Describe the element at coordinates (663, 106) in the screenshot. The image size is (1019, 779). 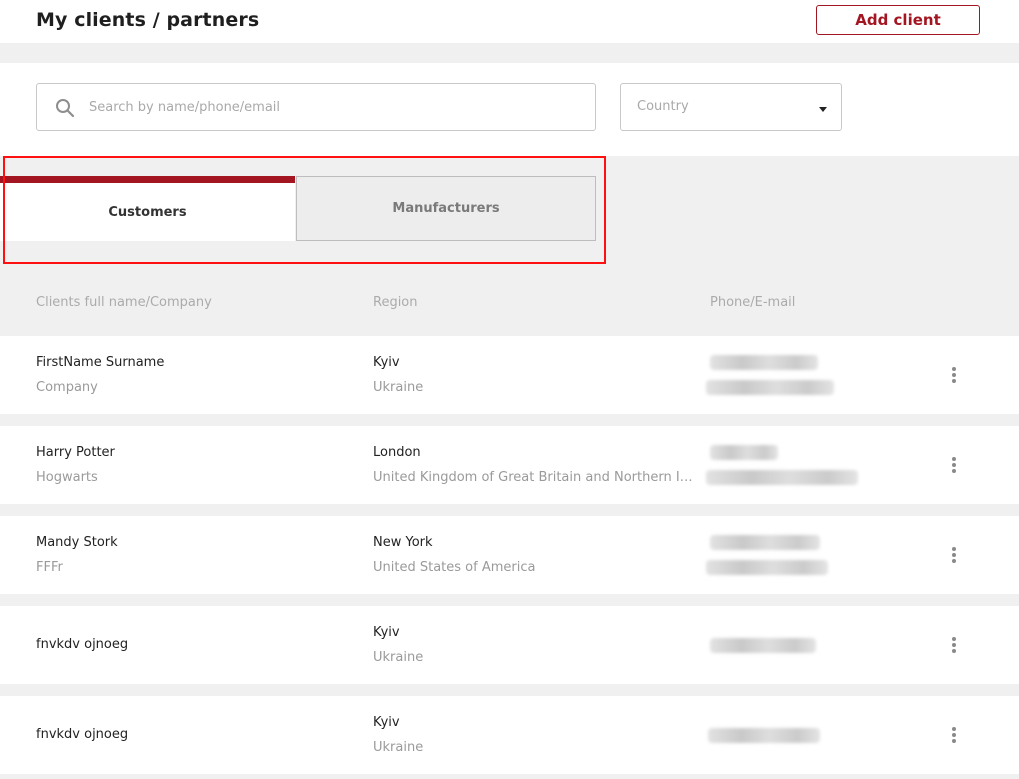
I see `country-select-label: Country` at that location.